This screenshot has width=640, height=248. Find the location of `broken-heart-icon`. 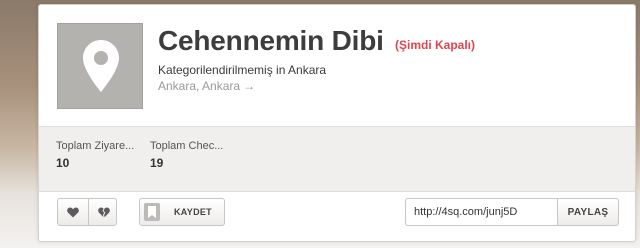

broken-heart-icon is located at coordinates (104, 211).